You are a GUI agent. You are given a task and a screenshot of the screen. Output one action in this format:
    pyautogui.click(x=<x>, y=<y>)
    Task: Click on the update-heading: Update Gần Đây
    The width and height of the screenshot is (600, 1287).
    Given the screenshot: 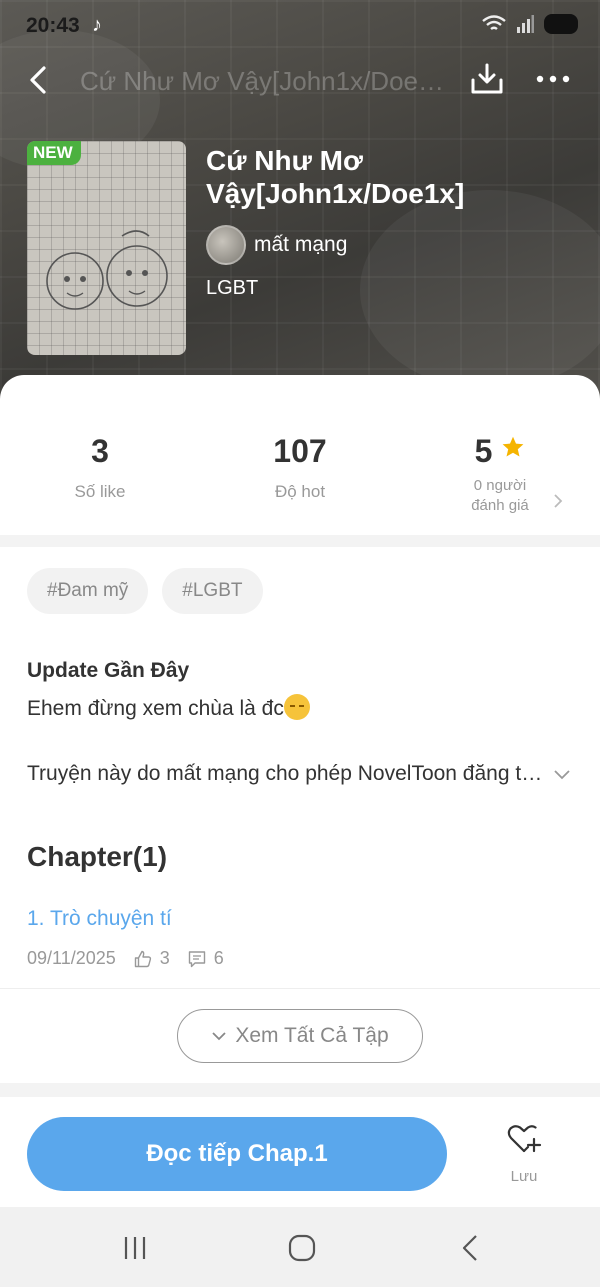 What is the action you would take?
    pyautogui.click(x=108, y=670)
    